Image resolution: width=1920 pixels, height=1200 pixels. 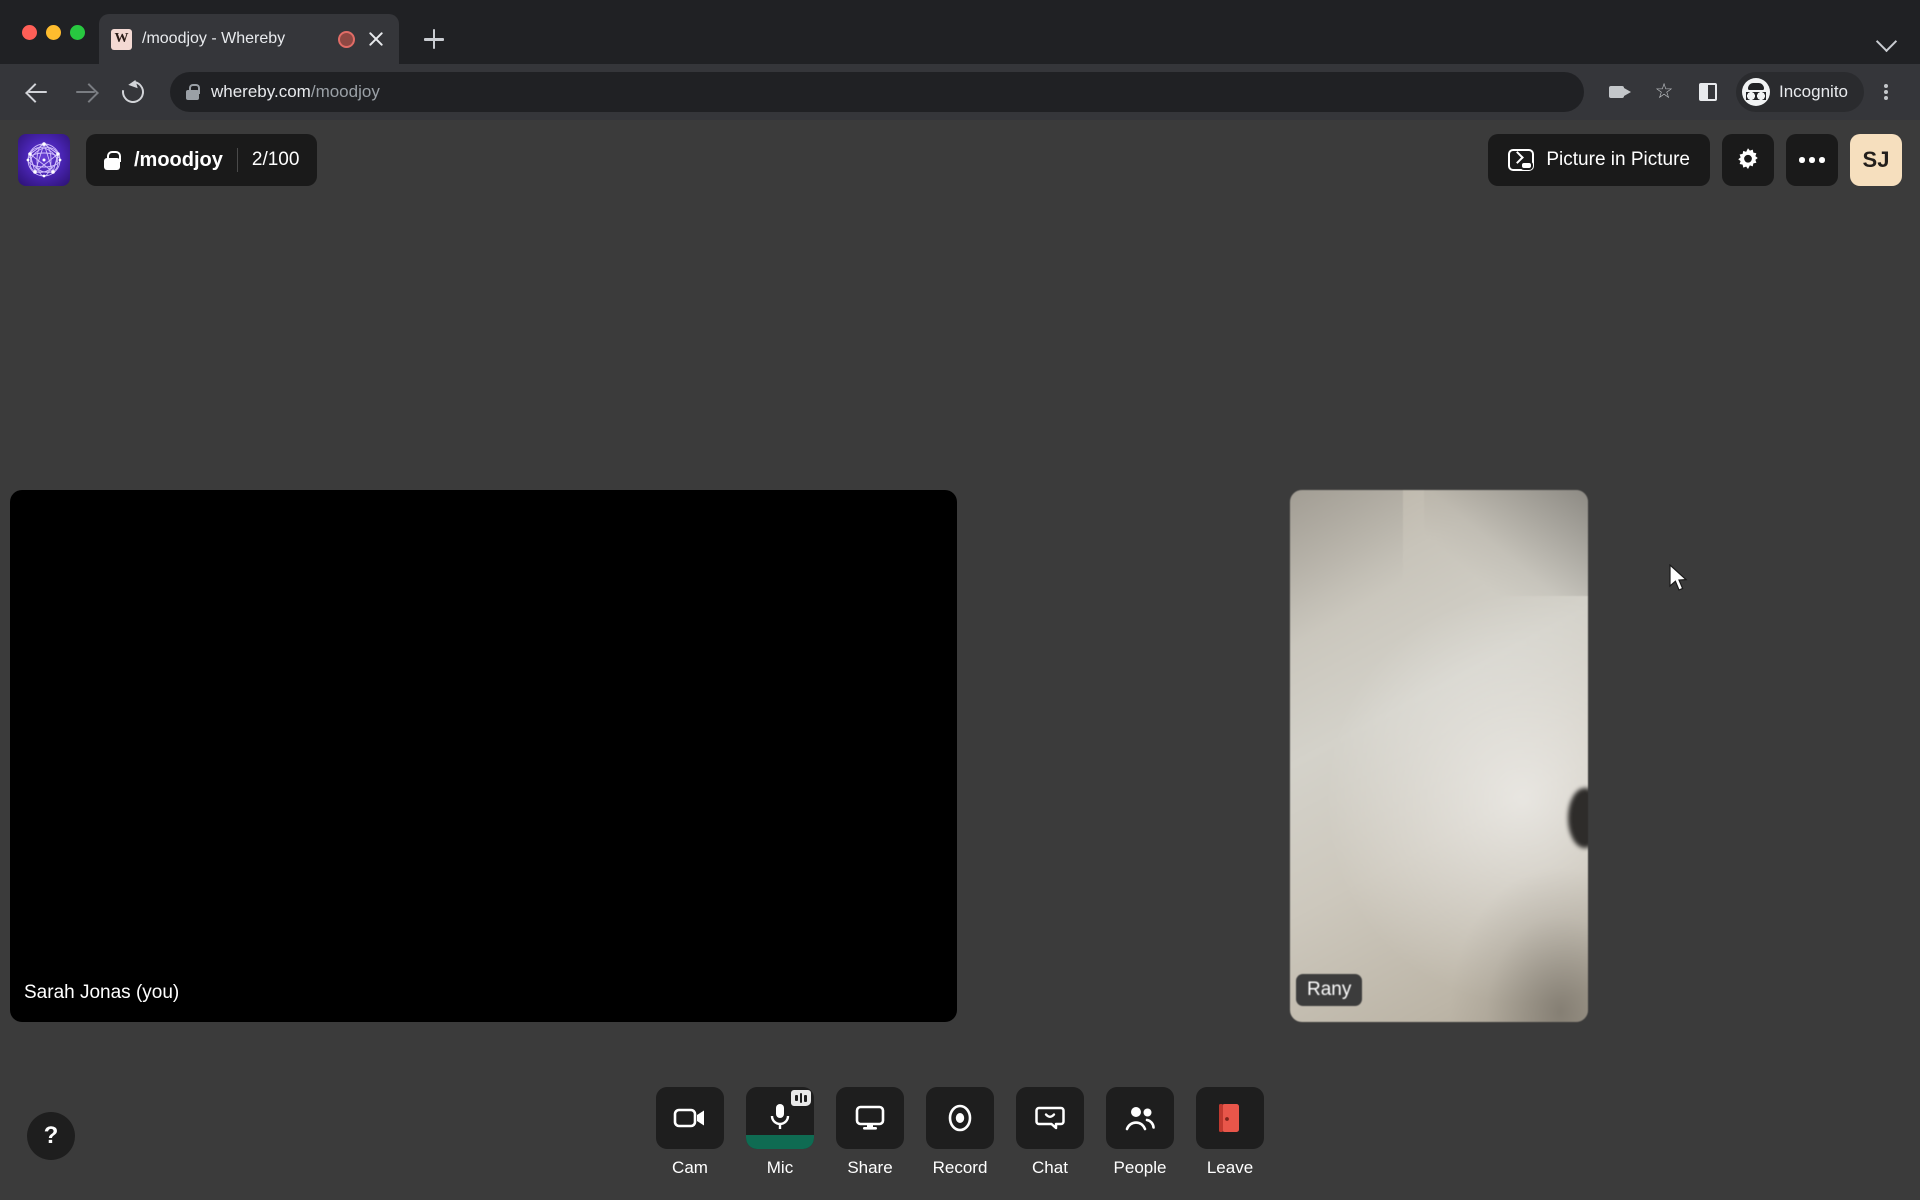 I want to click on browser-toolbar: whereby.com/moodjoy ☆ Incognito, so click(x=960, y=92).